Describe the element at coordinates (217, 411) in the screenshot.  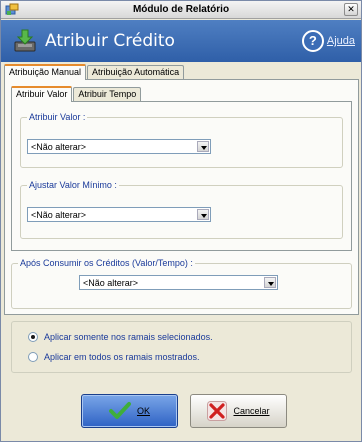
I see `cancel-x-icon` at that location.